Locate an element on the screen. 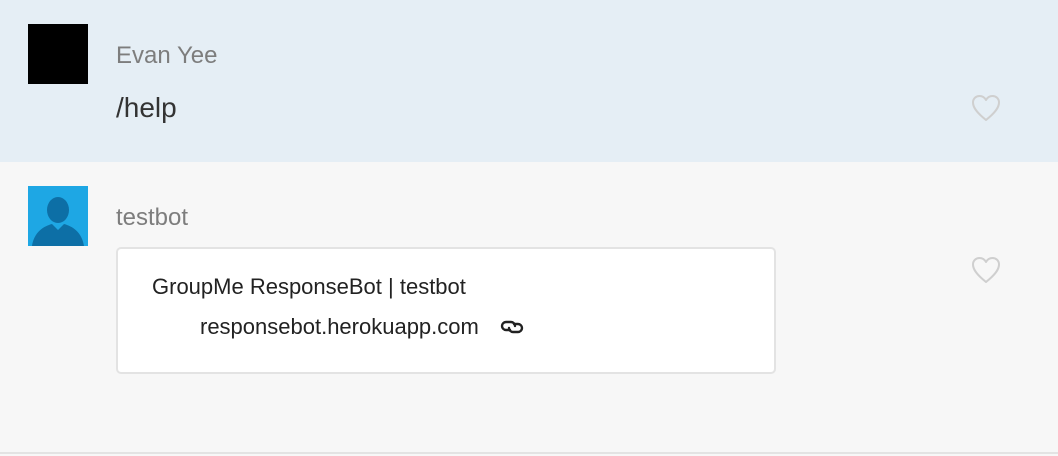 The width and height of the screenshot is (1058, 456). link-preview-url-row: responsebot.herokuapp.com is located at coordinates (362, 327).